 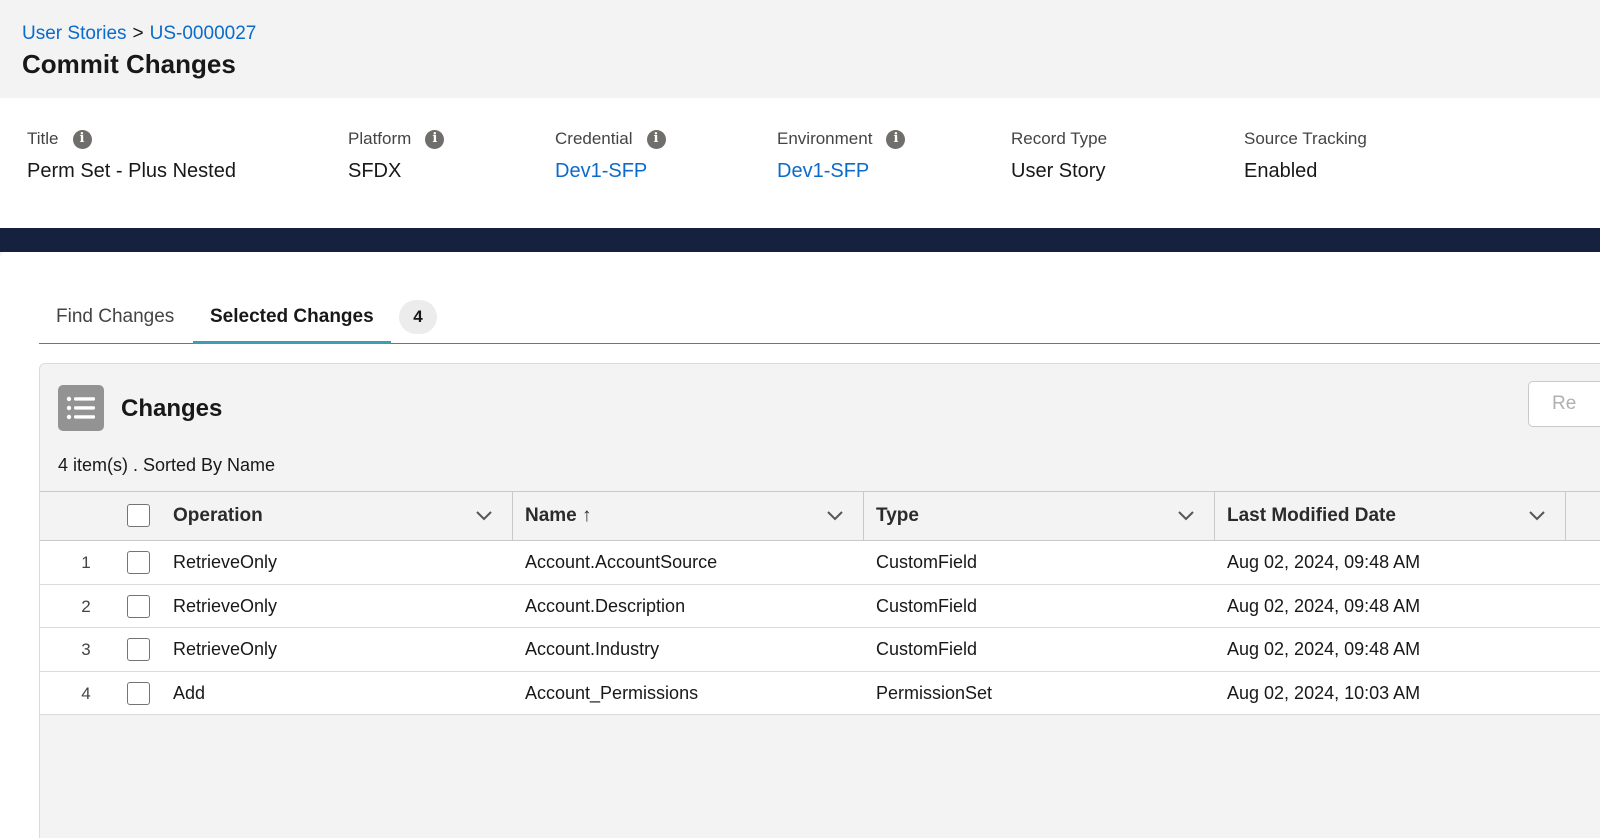 What do you see at coordinates (610, 171) in the screenshot?
I see `field-credential-link: Dev1-SFP` at bounding box center [610, 171].